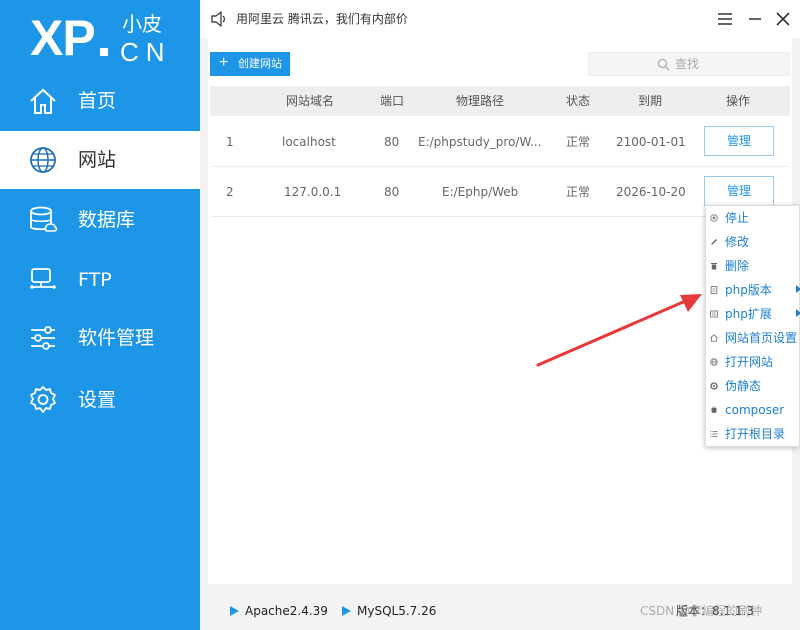 The height and width of the screenshot is (630, 800). What do you see at coordinates (310, 101) in the screenshot?
I see `header-domain: 网站域名` at bounding box center [310, 101].